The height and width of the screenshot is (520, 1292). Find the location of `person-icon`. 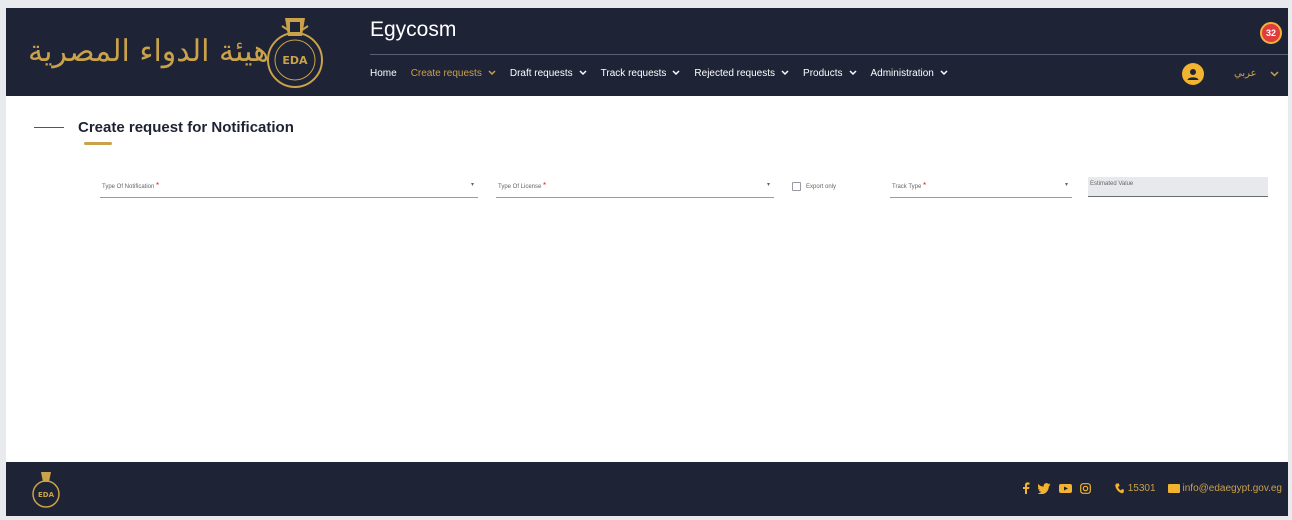

person-icon is located at coordinates (1193, 74).